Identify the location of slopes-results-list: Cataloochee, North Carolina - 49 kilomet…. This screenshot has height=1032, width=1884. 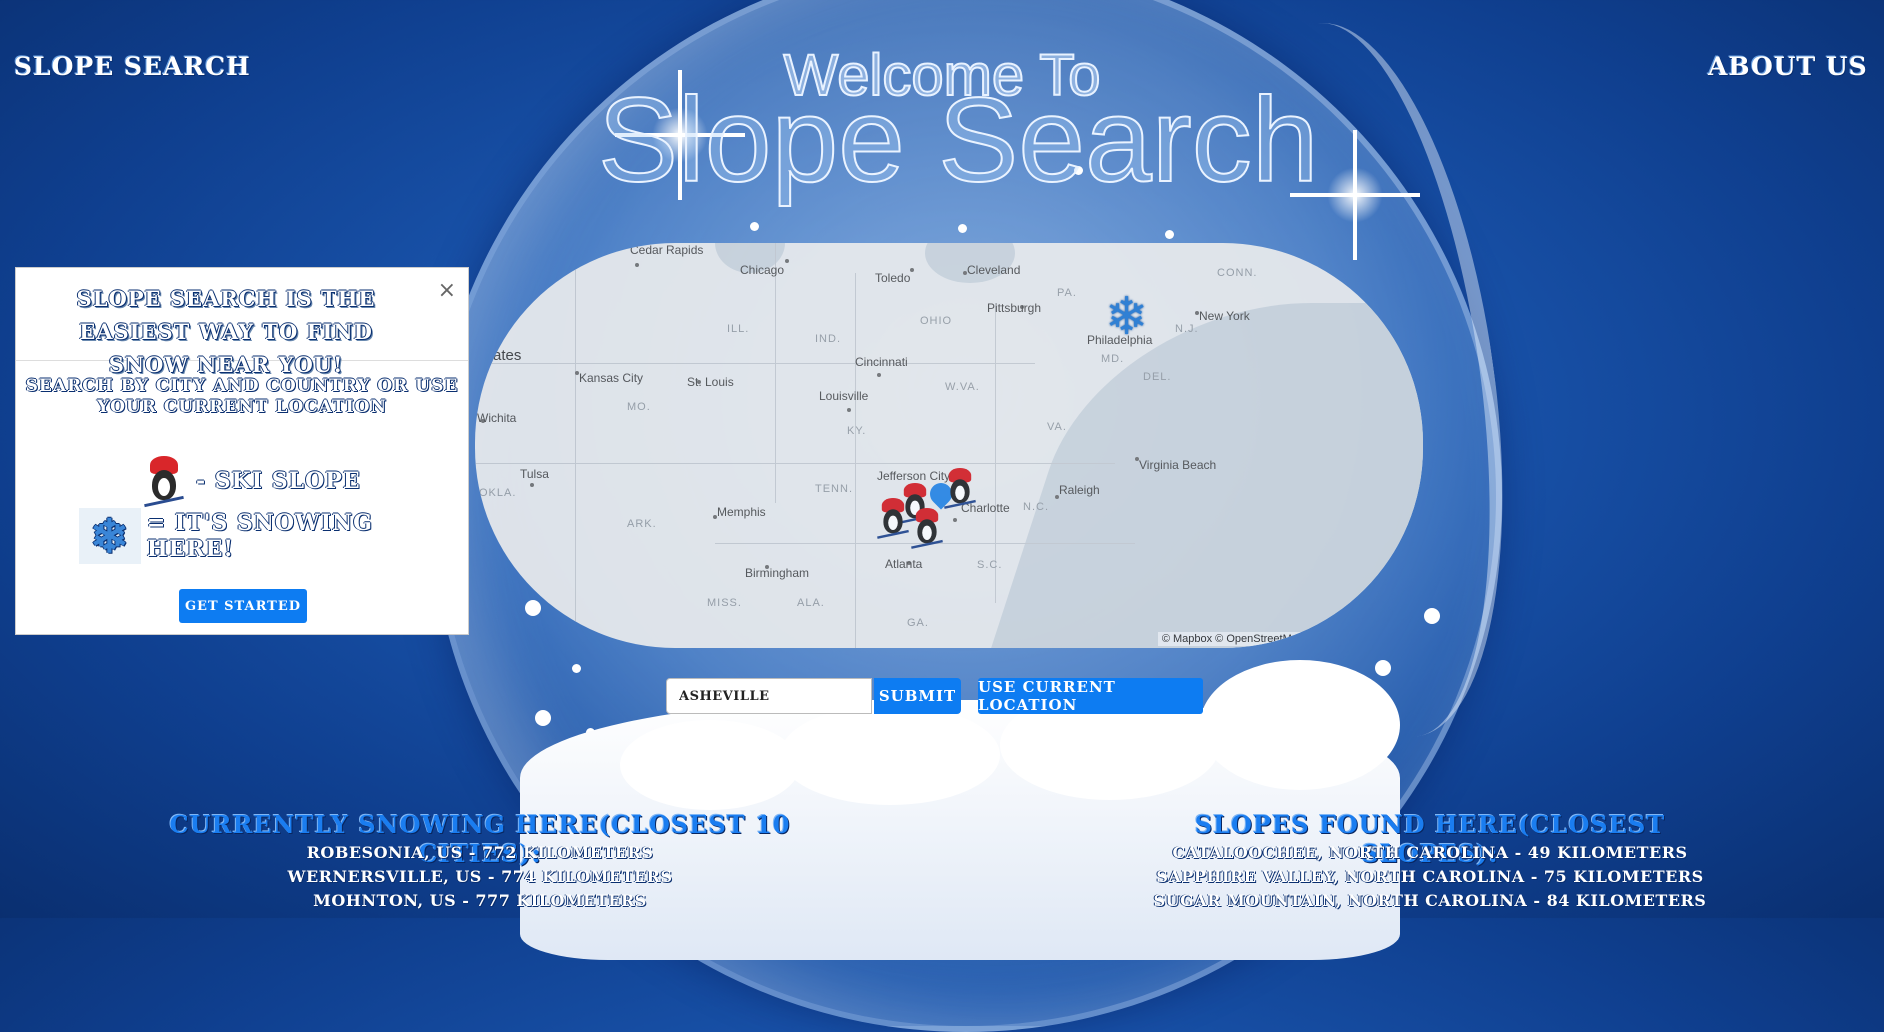
(1430, 877).